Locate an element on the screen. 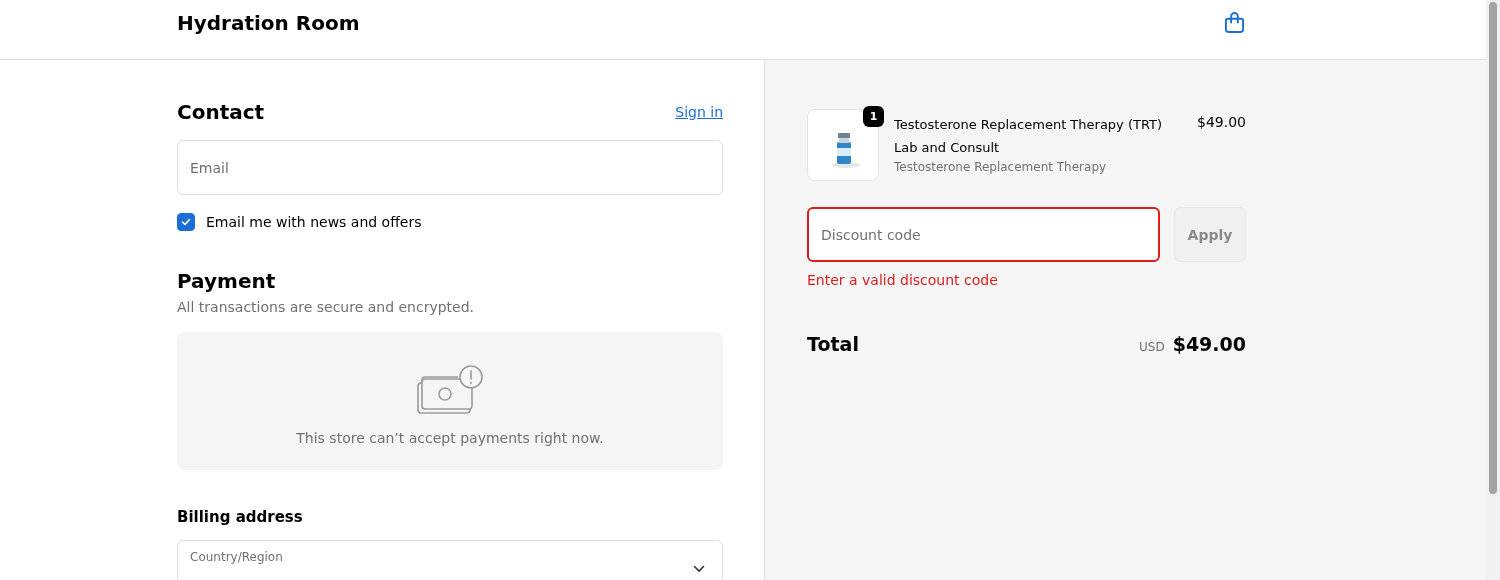 Image resolution: width=1500 pixels, height=580 pixels. email-field: Email is located at coordinates (450, 167).